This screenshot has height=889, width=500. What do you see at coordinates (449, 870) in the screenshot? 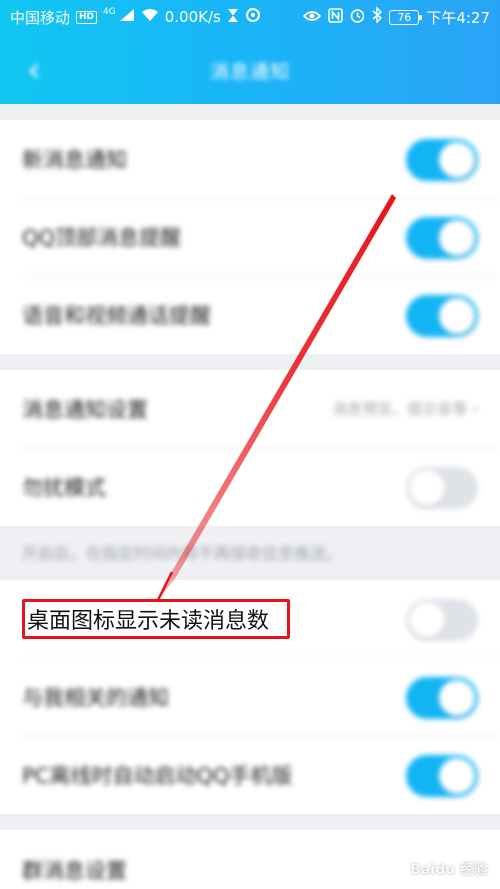
I see `baidu-watermark: Baidu 经验` at bounding box center [449, 870].